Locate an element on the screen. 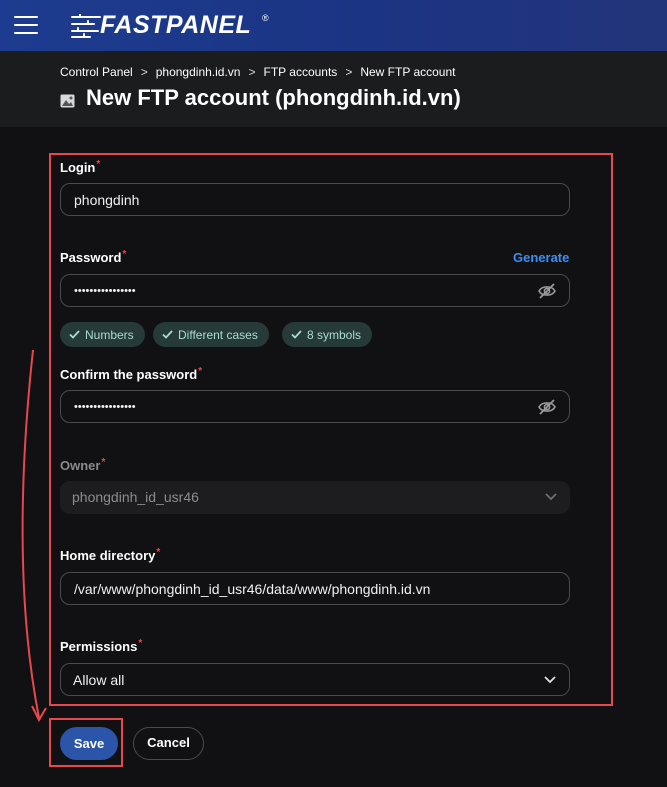 This screenshot has width=667, height=787. page-title: New FTP account (phongdinh.id.vn) is located at coordinates (273, 97).